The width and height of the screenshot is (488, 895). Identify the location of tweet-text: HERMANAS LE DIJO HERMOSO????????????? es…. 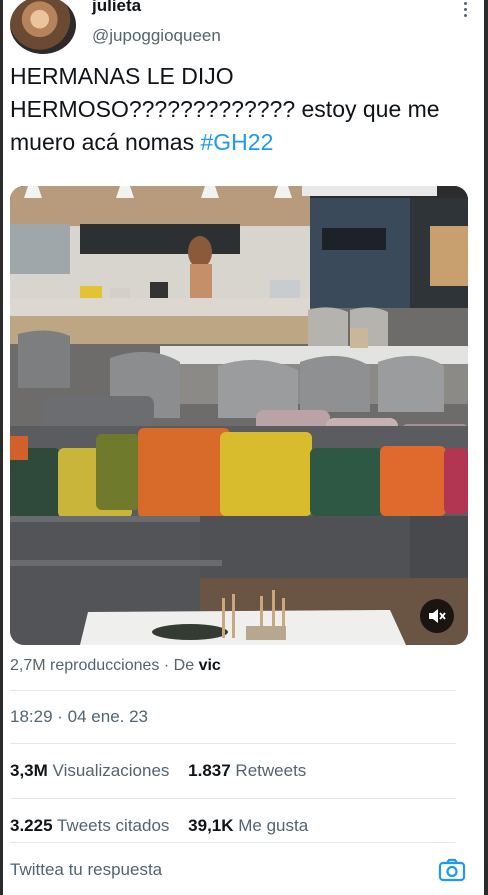
(244, 109).